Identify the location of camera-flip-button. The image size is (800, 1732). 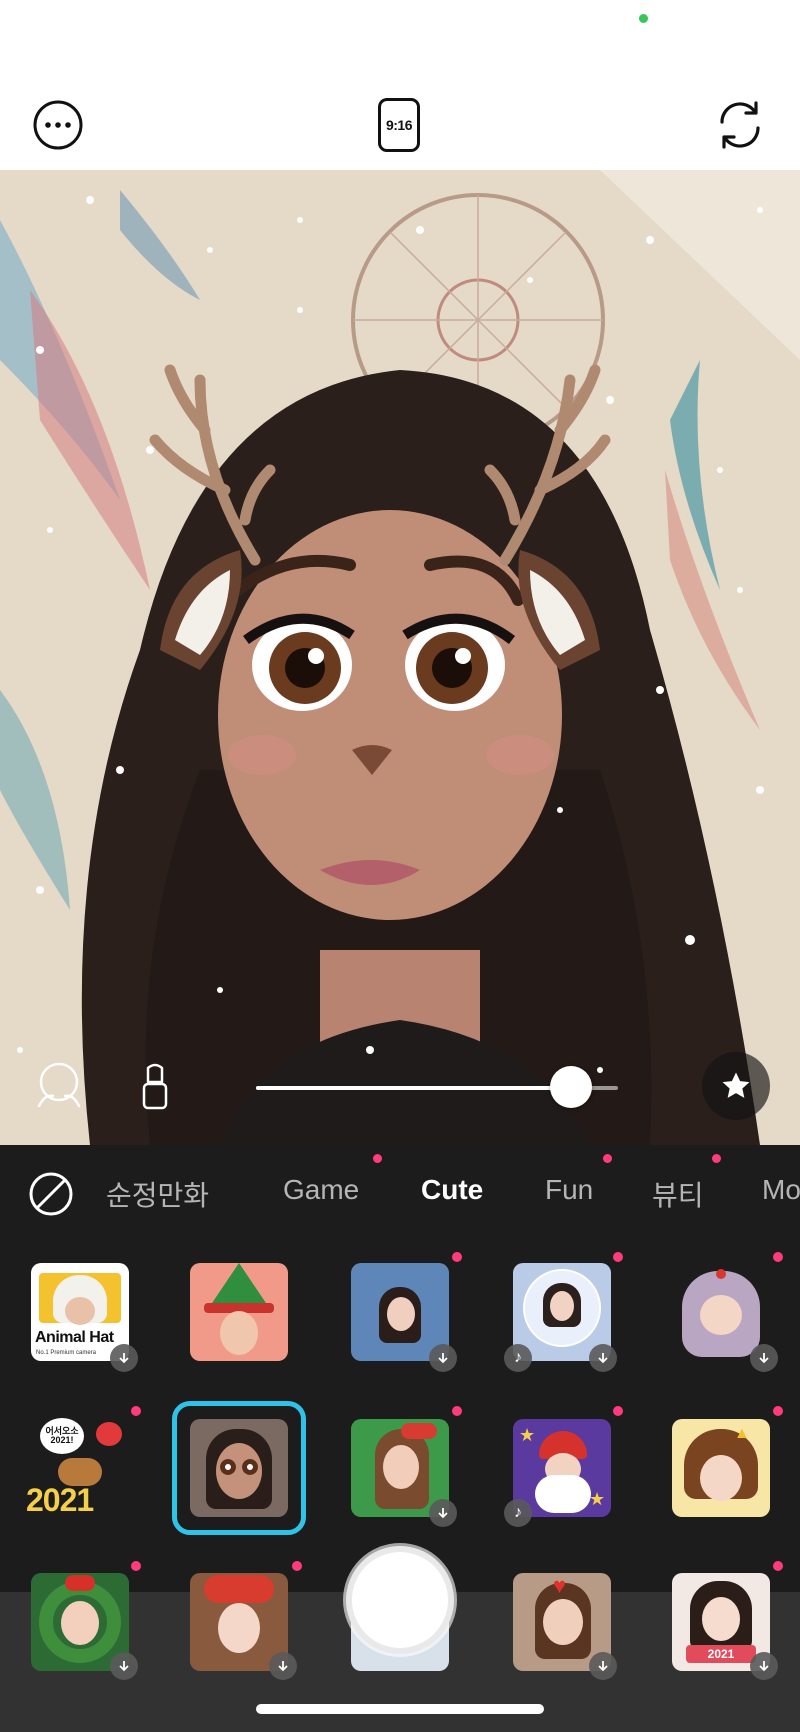
(740, 125).